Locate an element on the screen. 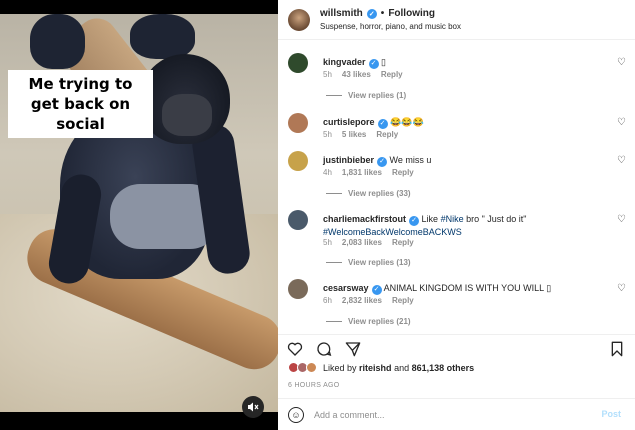 Image resolution: width=635 pixels, height=430 pixels. comment-username: charliemackfirstout is located at coordinates (364, 219).